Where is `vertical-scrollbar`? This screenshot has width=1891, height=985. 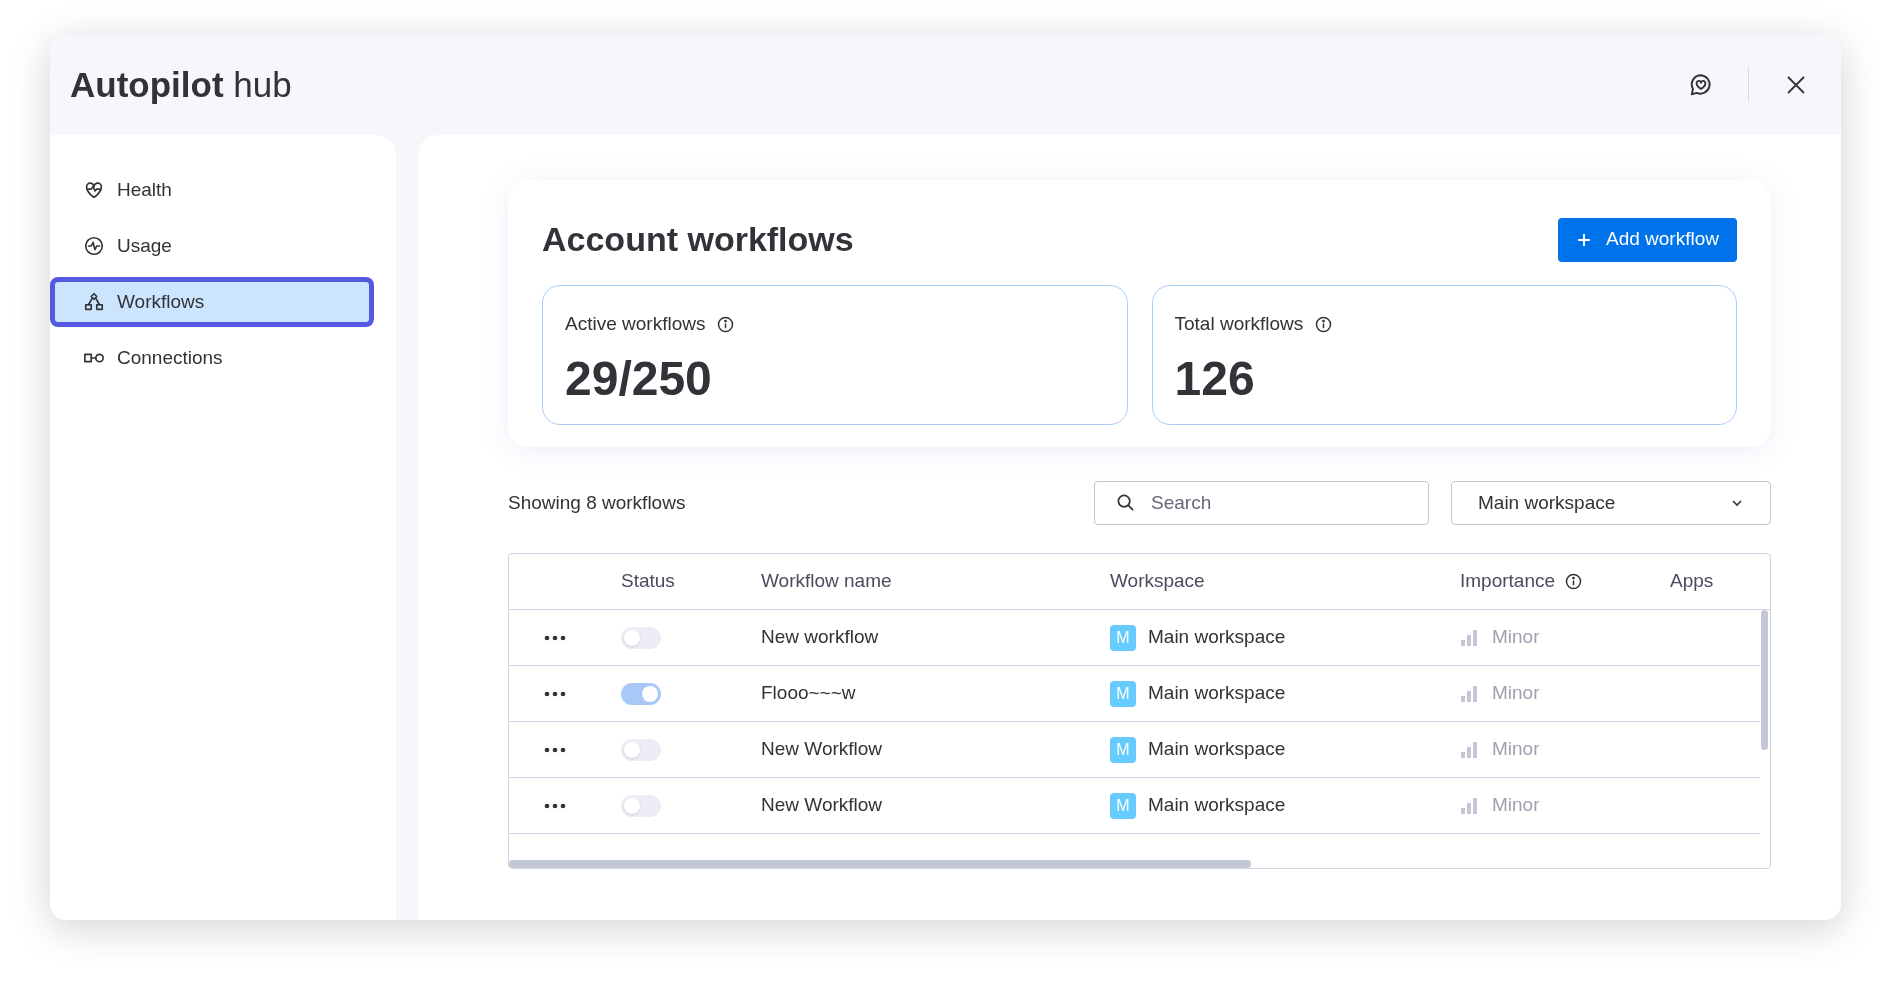
vertical-scrollbar is located at coordinates (1764, 680).